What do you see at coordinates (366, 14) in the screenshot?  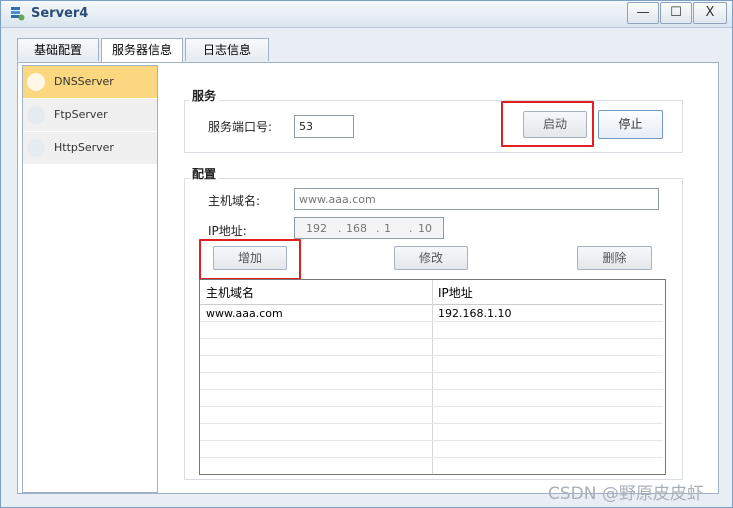 I see `title-bar: Server4 — ☐ X` at bounding box center [366, 14].